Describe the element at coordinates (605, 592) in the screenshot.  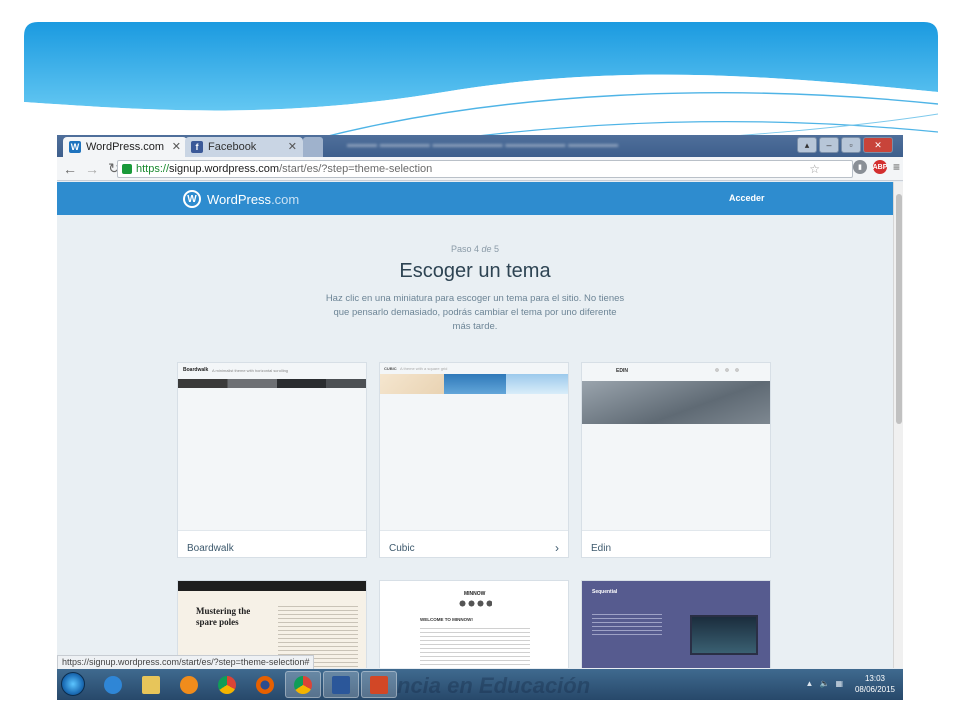
I see `thumb-title: Sequential` at that location.